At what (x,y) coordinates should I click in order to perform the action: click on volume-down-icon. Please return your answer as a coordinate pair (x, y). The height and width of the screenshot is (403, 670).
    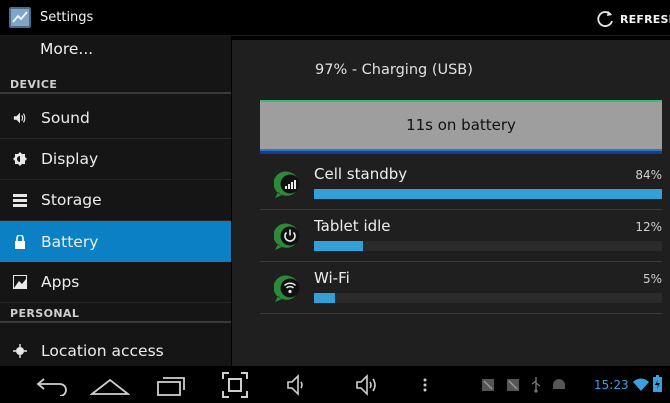
    Looking at the image, I should click on (295, 385).